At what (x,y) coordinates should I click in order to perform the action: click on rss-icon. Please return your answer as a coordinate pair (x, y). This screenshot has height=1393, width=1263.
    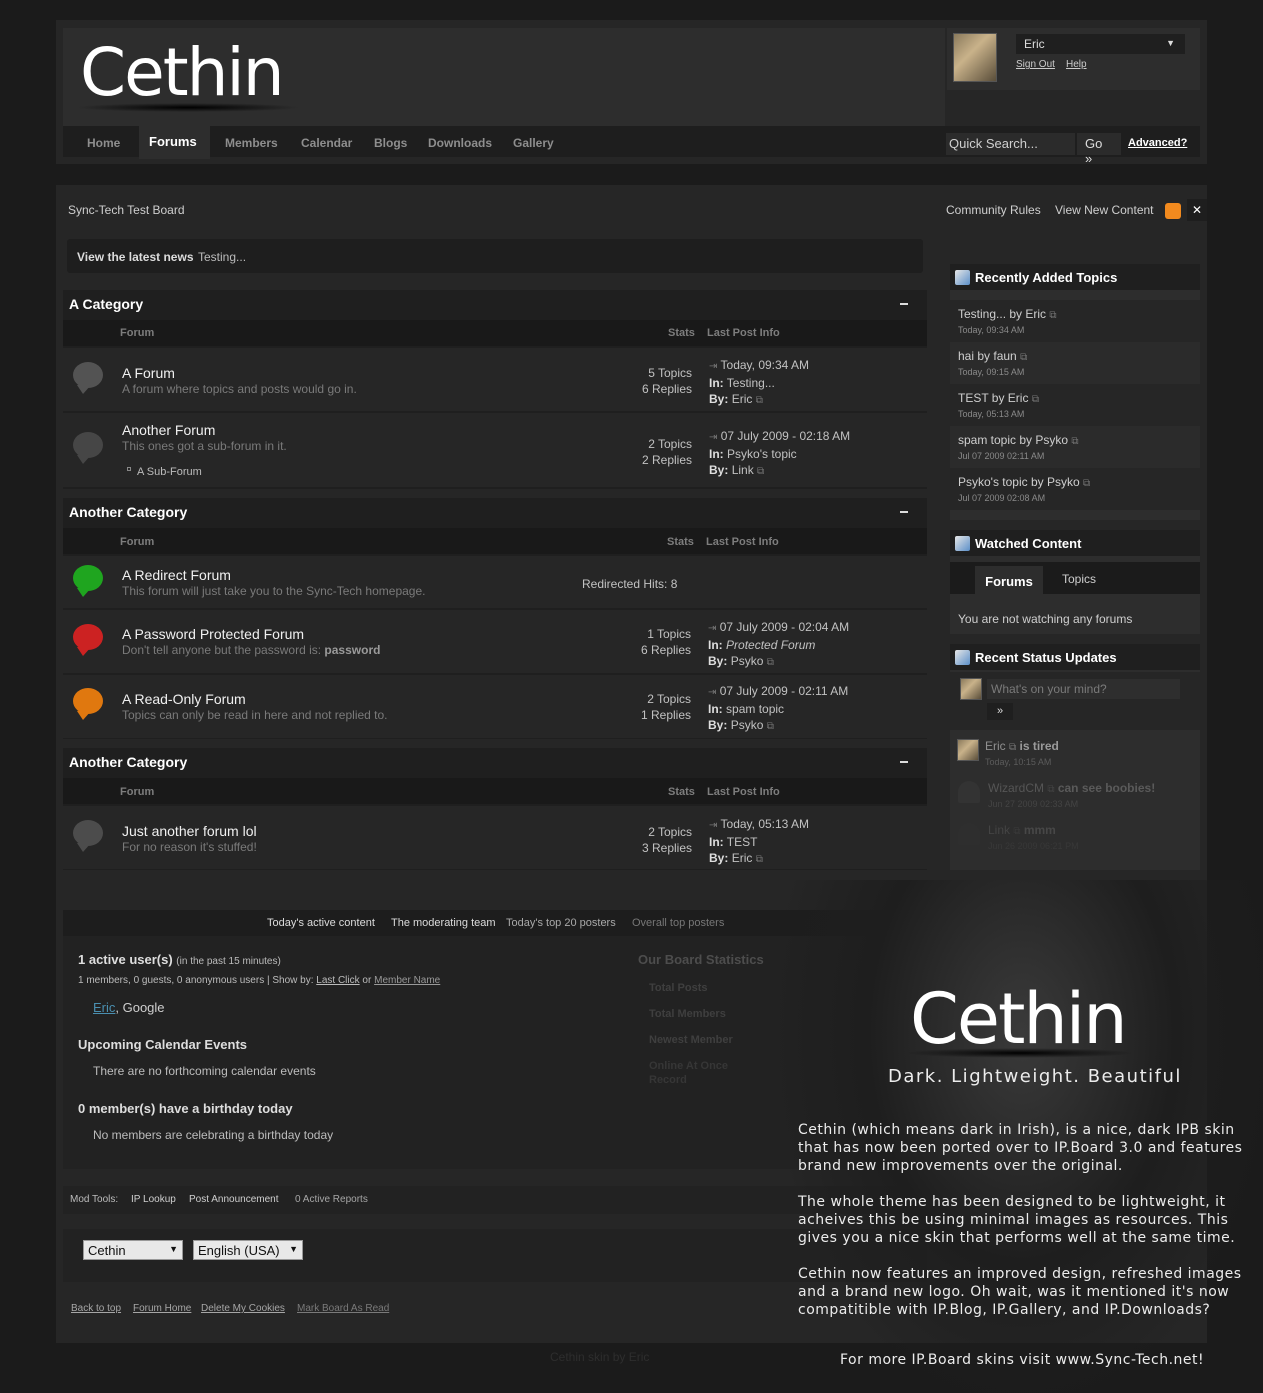
    Looking at the image, I should click on (1173, 211).